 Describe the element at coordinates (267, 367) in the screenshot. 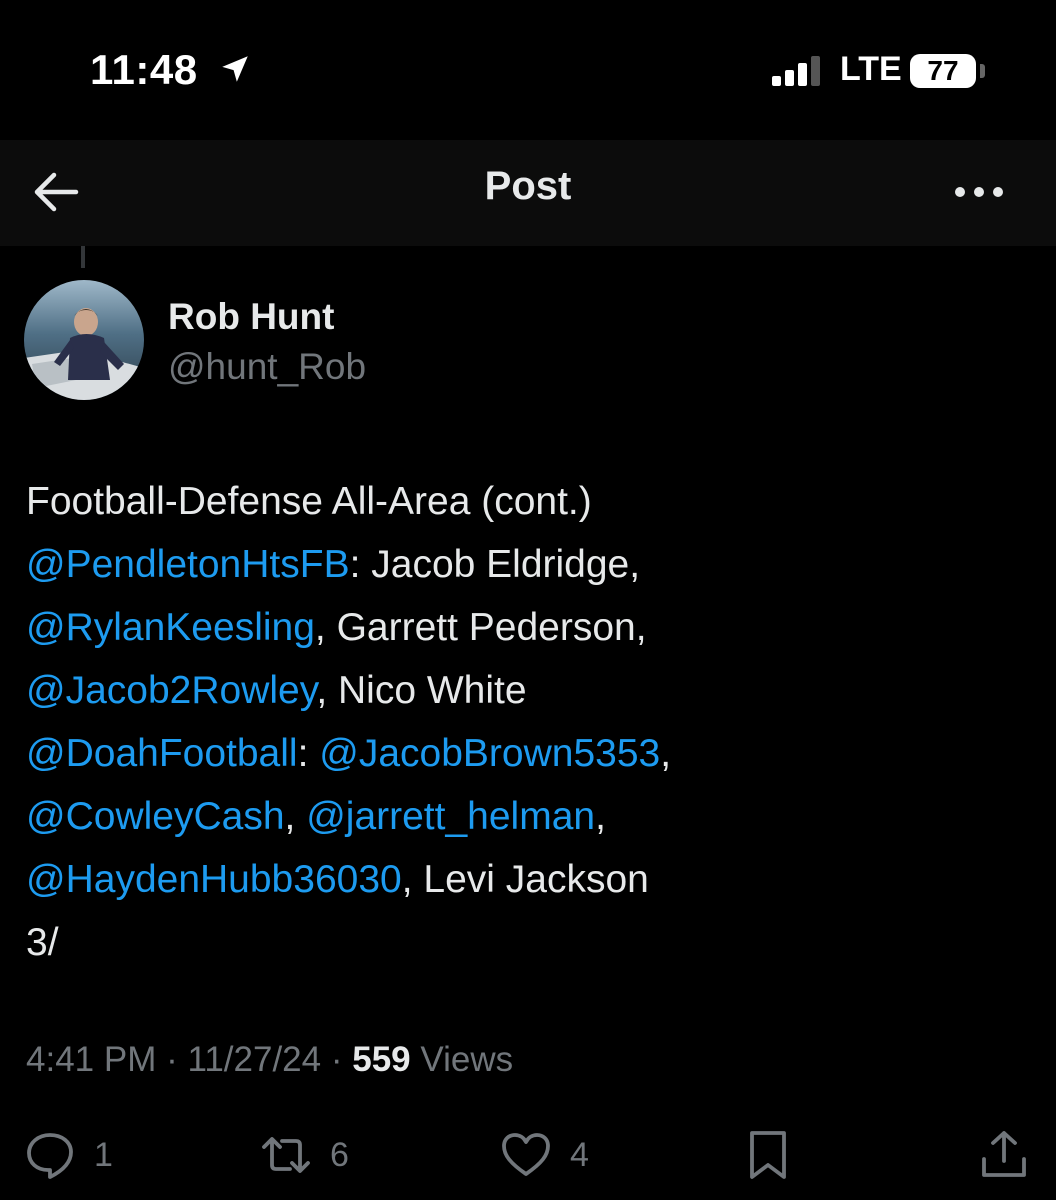

I see `author-handle: @hunt_Rob` at that location.